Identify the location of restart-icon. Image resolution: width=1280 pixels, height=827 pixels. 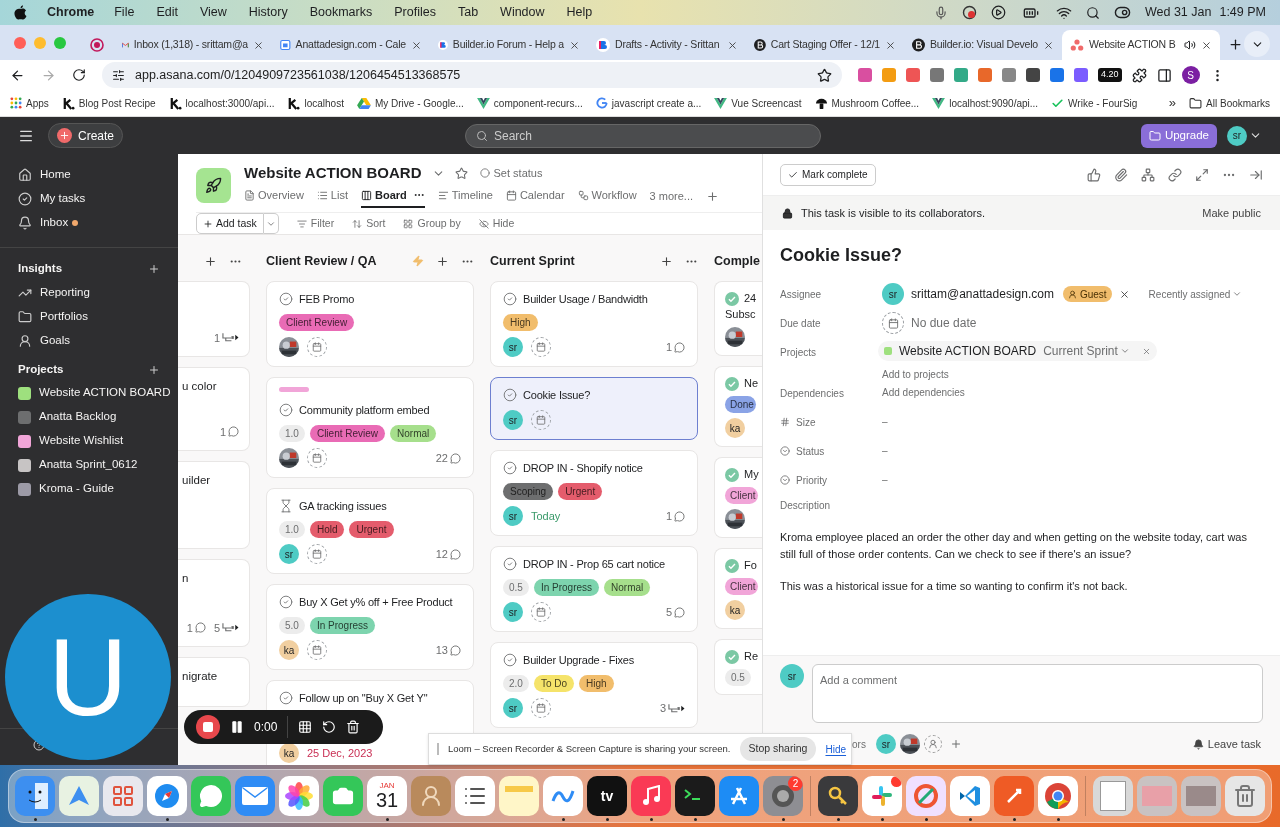
(329, 727).